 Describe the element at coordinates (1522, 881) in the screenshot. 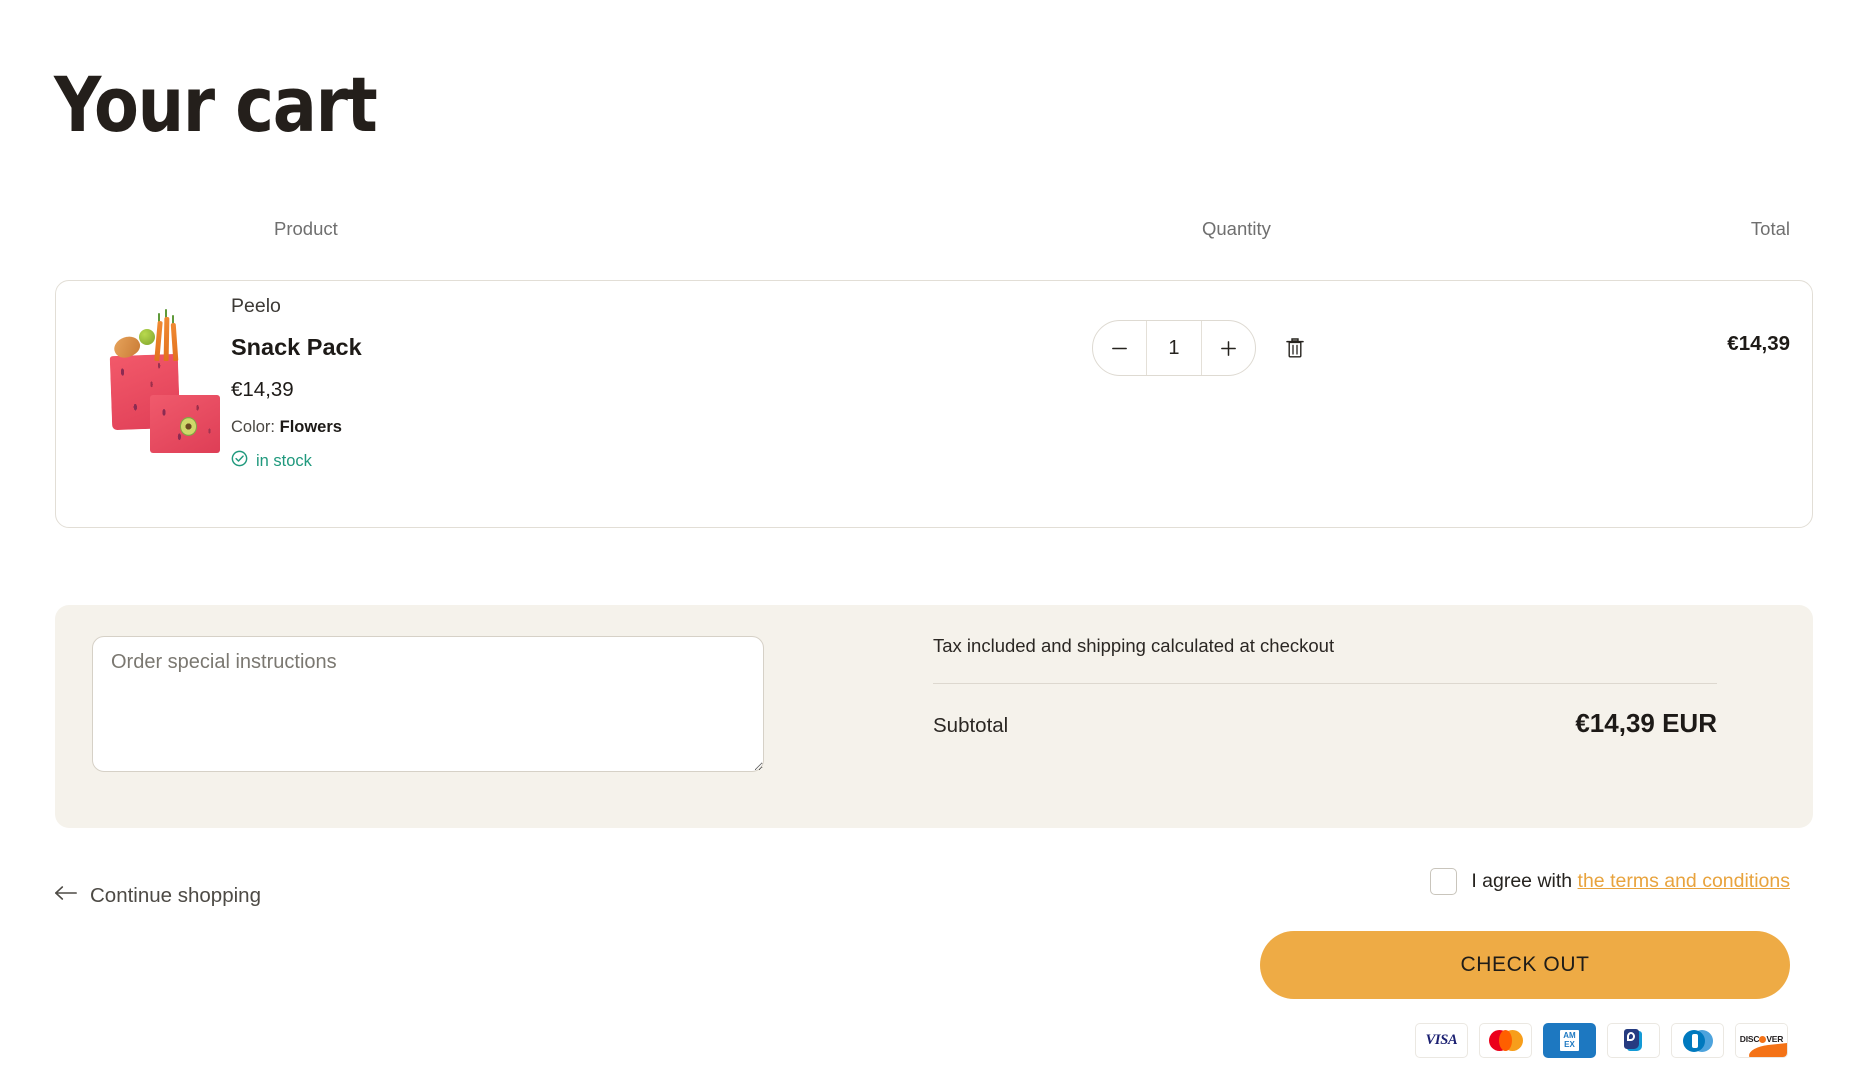

I see `terms-prefix-label: I agree with` at that location.